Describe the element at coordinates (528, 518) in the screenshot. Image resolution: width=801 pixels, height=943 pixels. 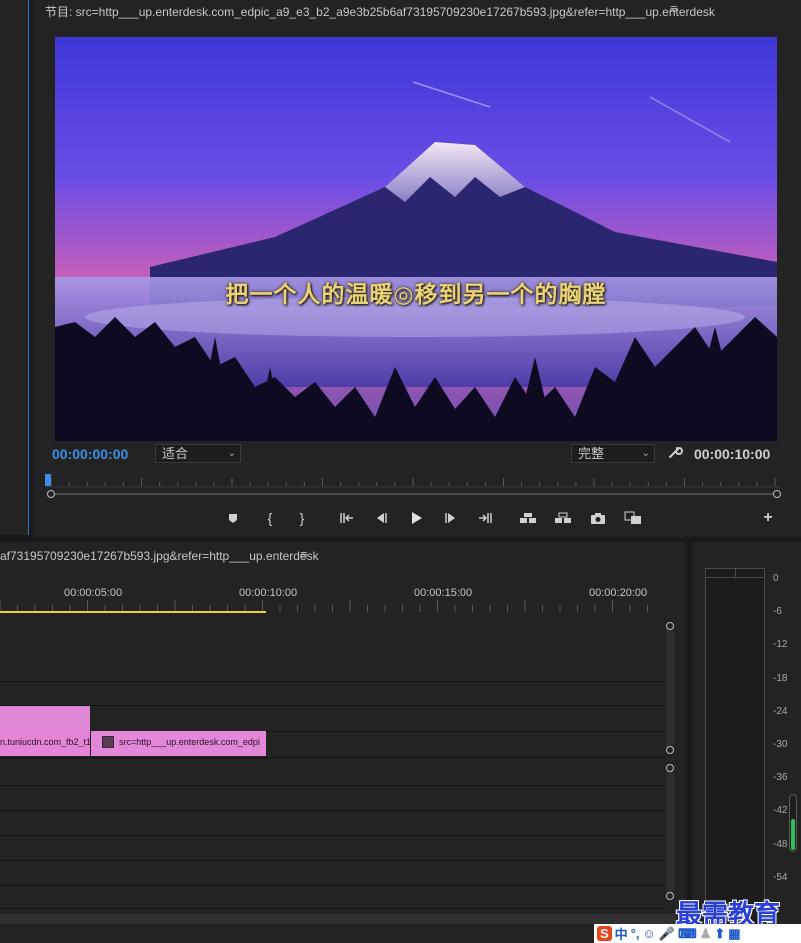
I see `lift-icon` at that location.